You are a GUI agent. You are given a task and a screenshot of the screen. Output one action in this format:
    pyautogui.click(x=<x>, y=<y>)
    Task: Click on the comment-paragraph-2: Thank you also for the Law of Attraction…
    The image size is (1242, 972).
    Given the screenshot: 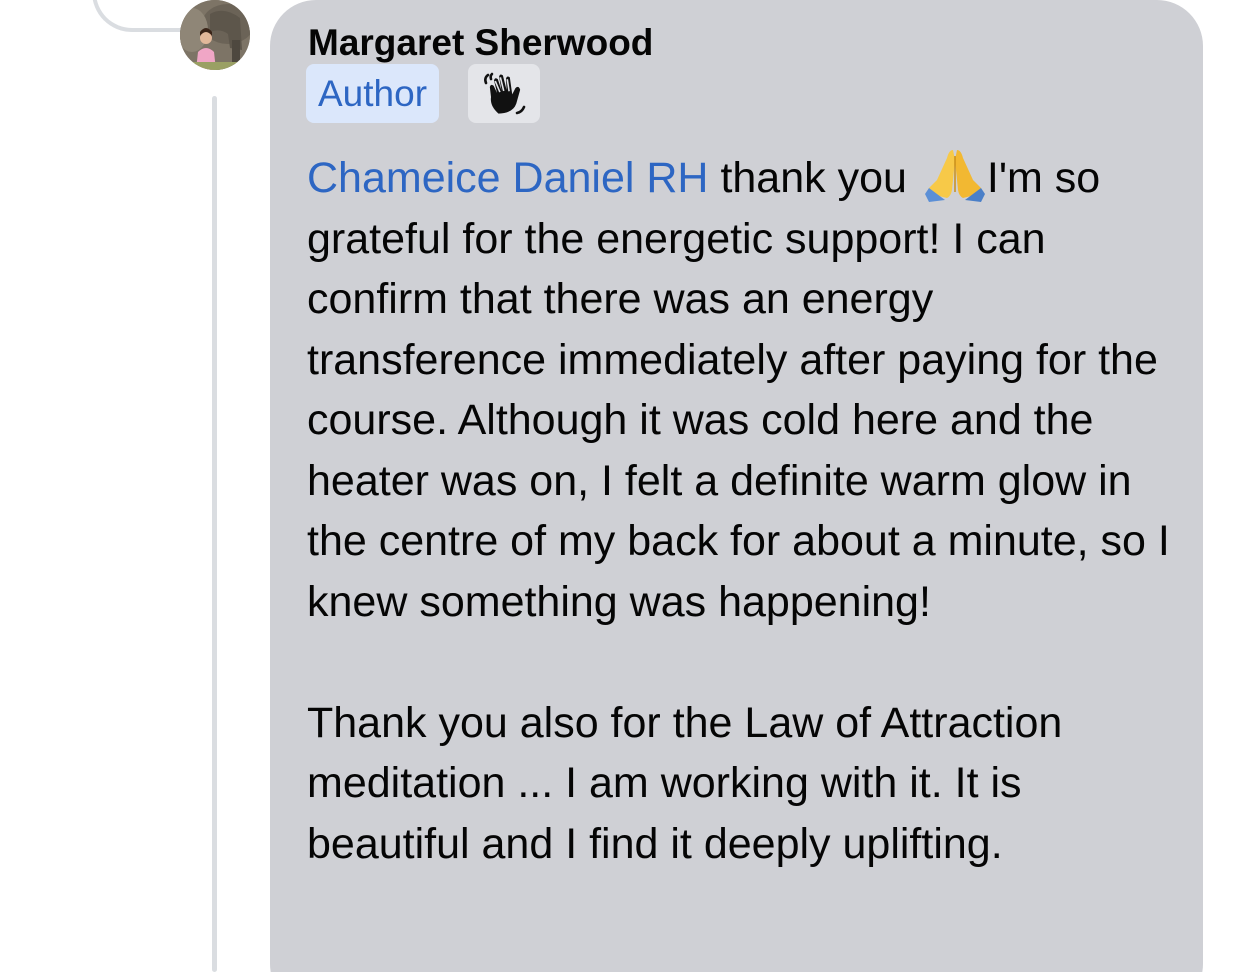 What is the action you would take?
    pyautogui.click(x=685, y=783)
    